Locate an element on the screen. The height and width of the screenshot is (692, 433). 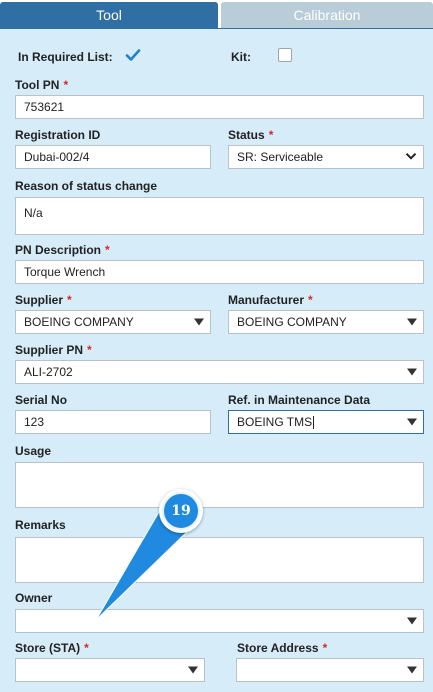
pn-description-label: PN Description * is located at coordinates (62, 250).